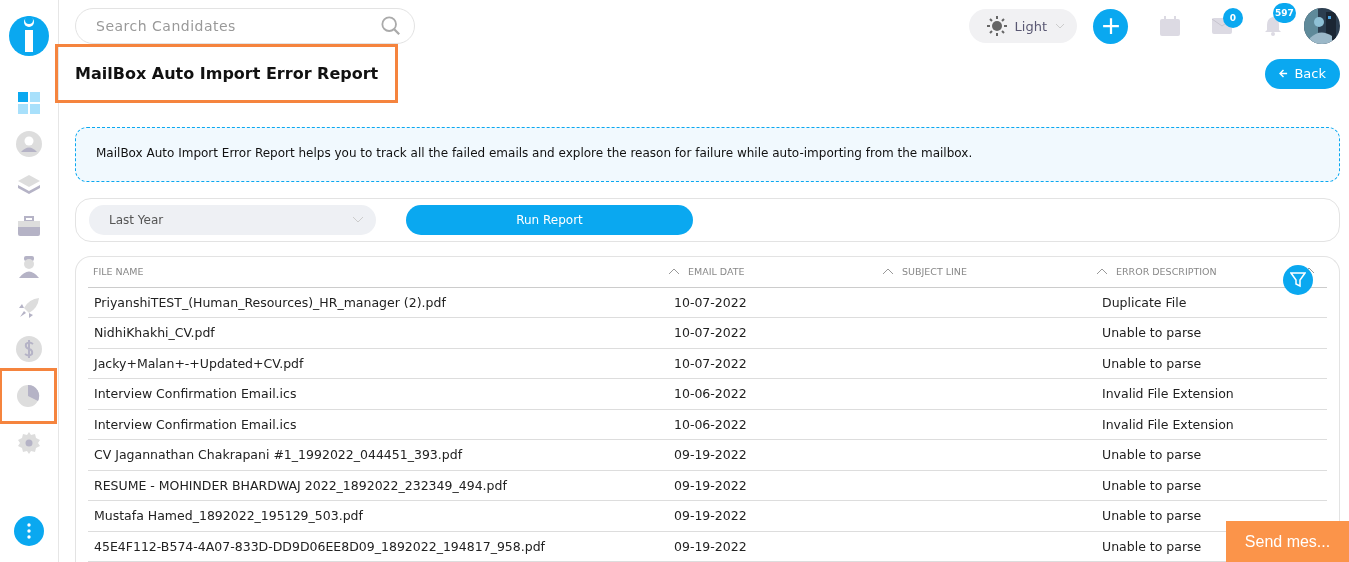 The image size is (1349, 562). I want to click on layers-icon, so click(29, 185).